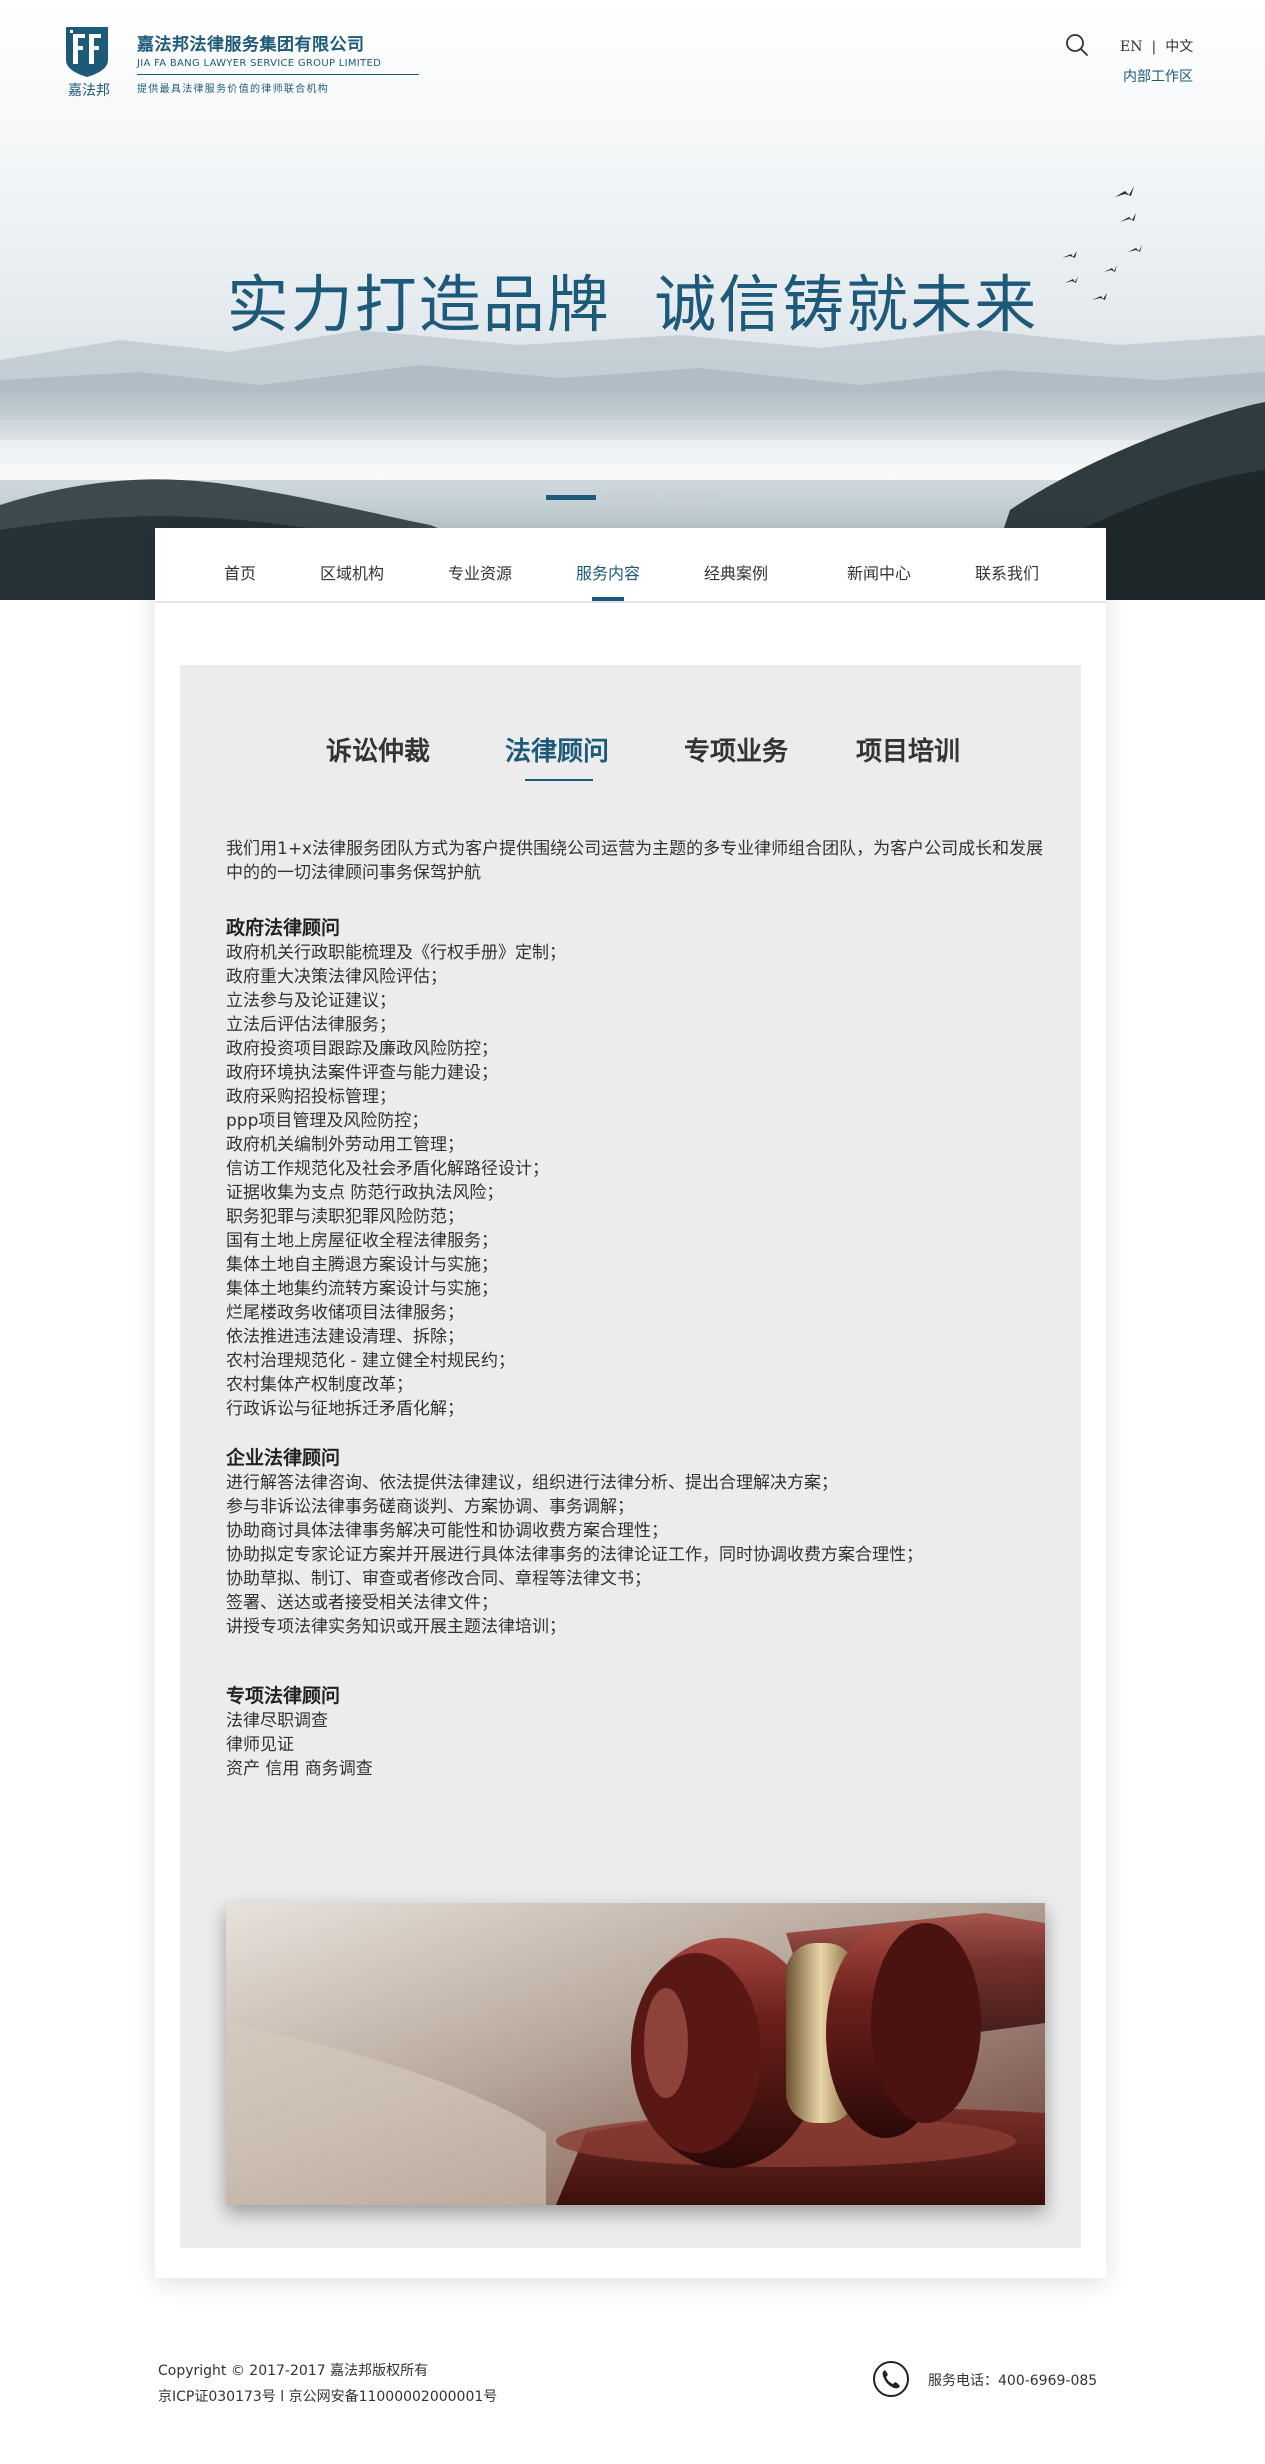 Image resolution: width=1265 pixels, height=2464 pixels. Describe the element at coordinates (396, 953) in the screenshot. I see `list-item: 政府机关行政职能梳理及《行权手册》定制；` at that location.